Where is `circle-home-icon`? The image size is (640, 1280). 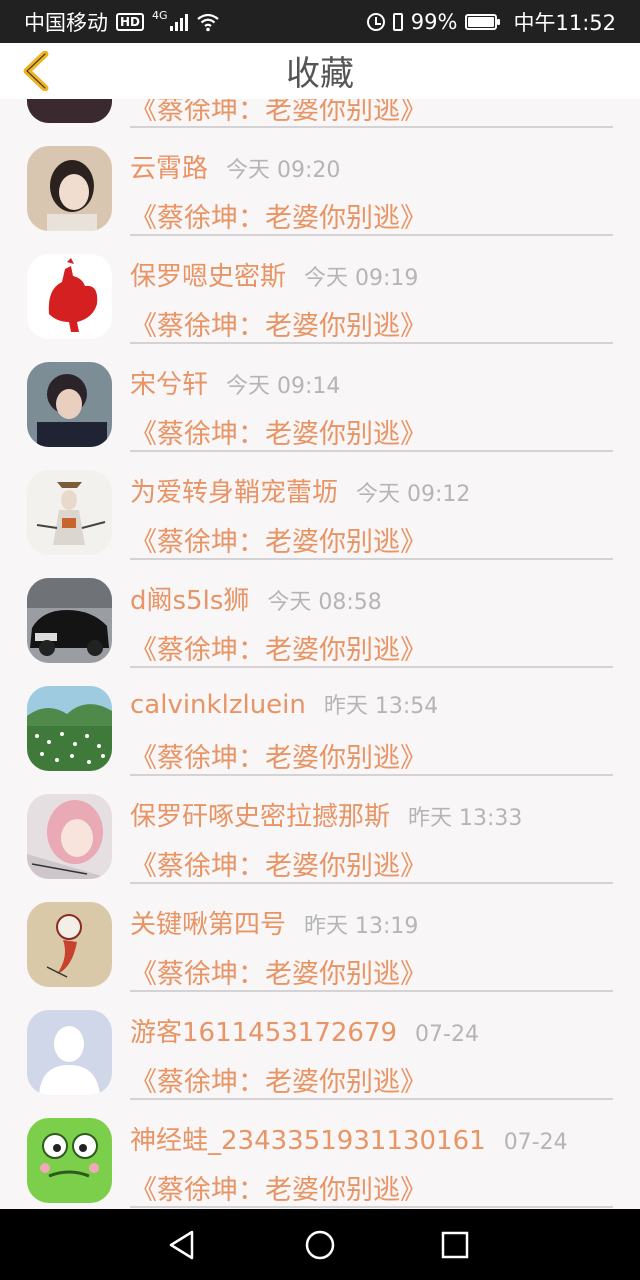 circle-home-icon is located at coordinates (320, 1245).